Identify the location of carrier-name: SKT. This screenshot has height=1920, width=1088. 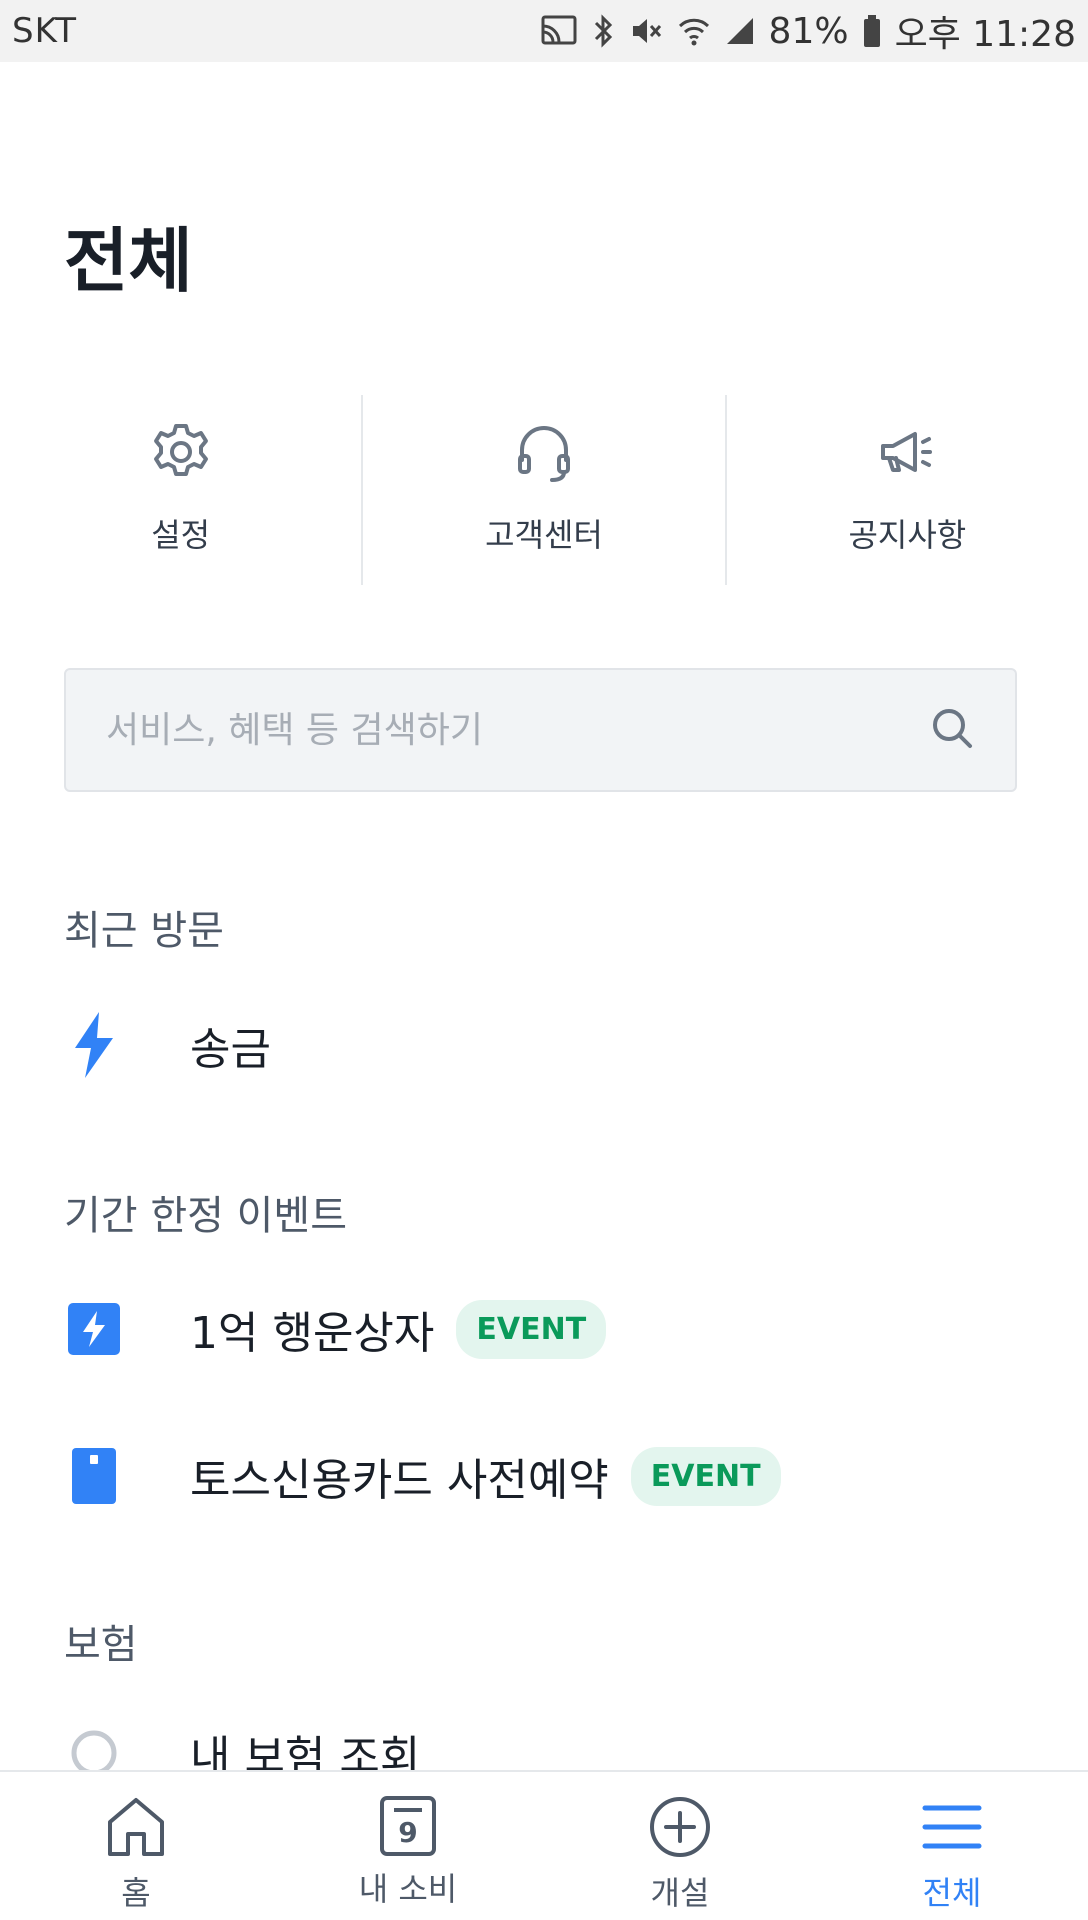
(45, 31).